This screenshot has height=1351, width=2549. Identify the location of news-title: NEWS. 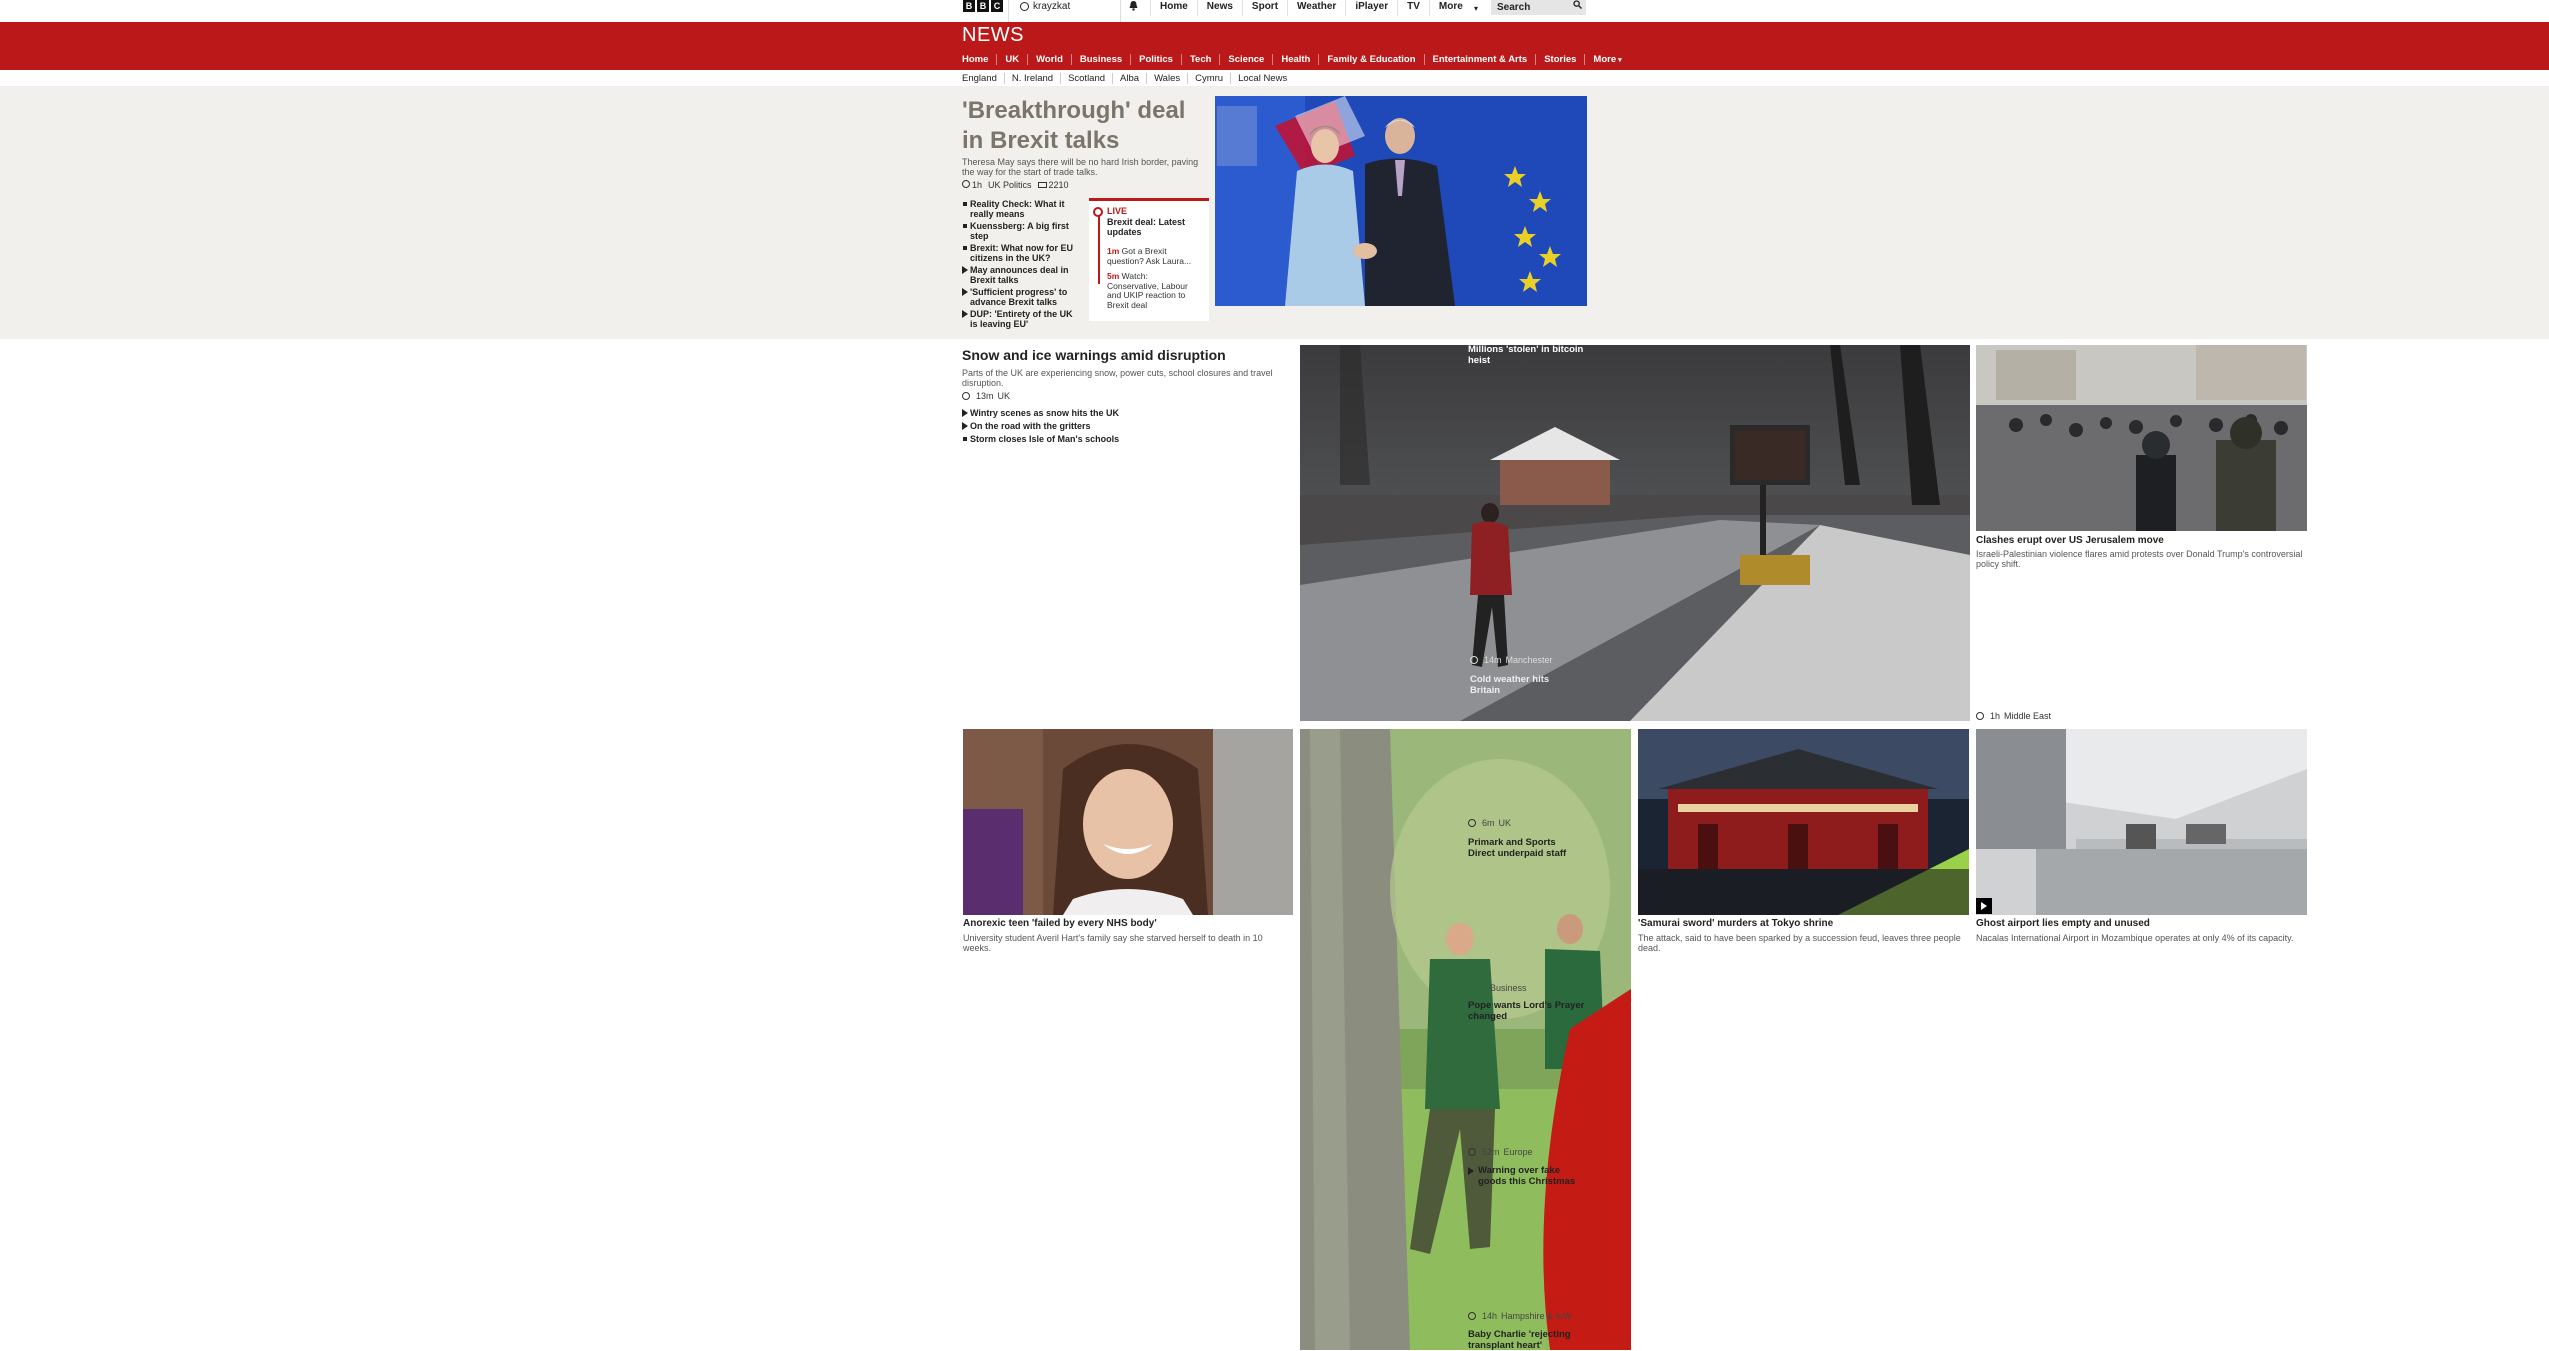
(993, 35).